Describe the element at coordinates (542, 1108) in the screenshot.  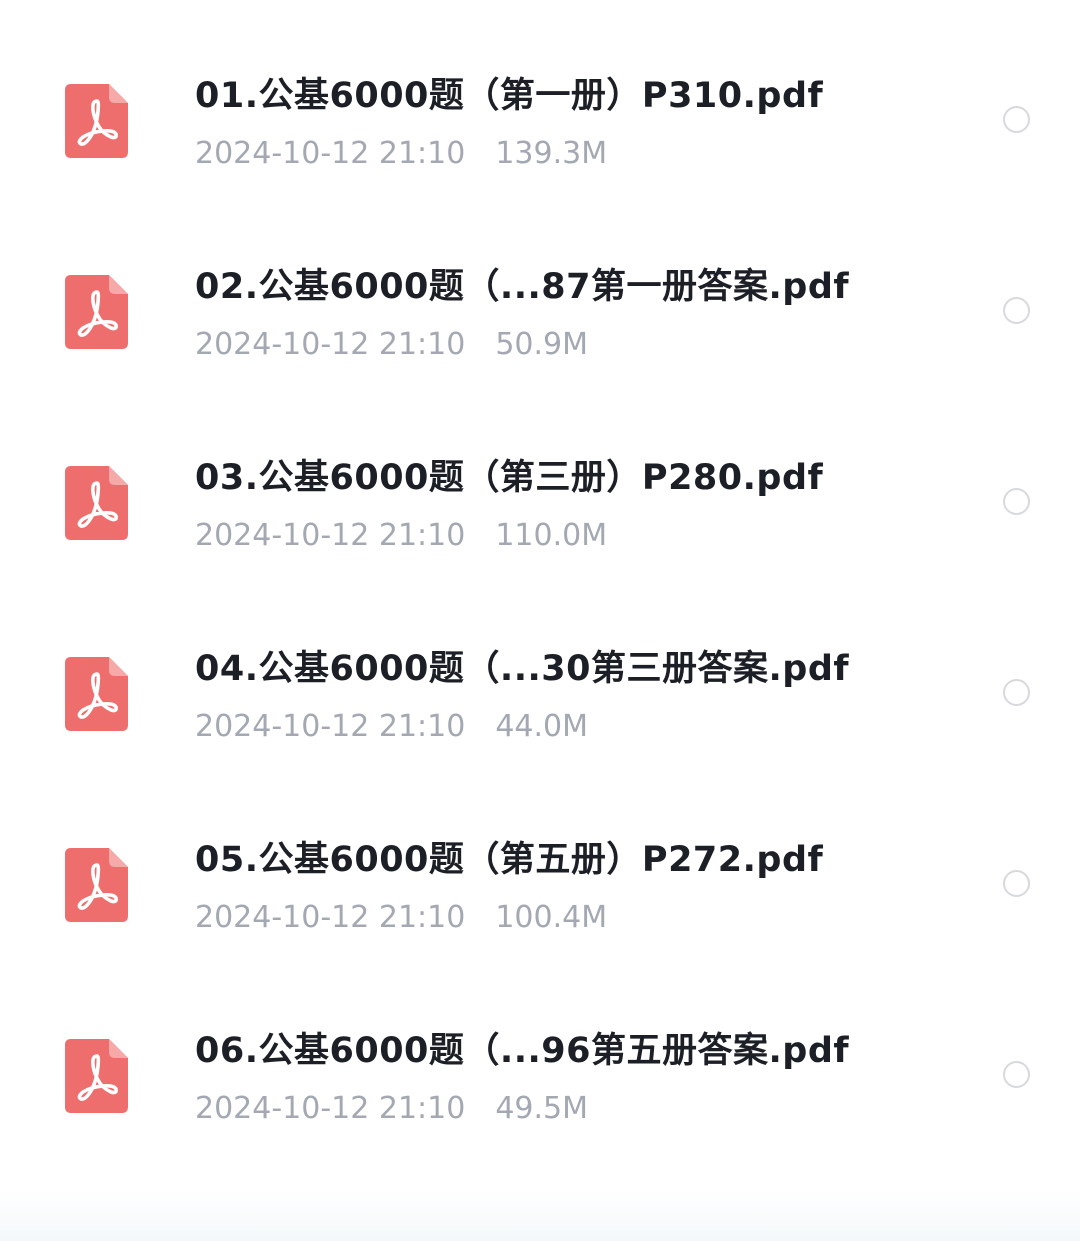
I see `file-size: 49.5M` at that location.